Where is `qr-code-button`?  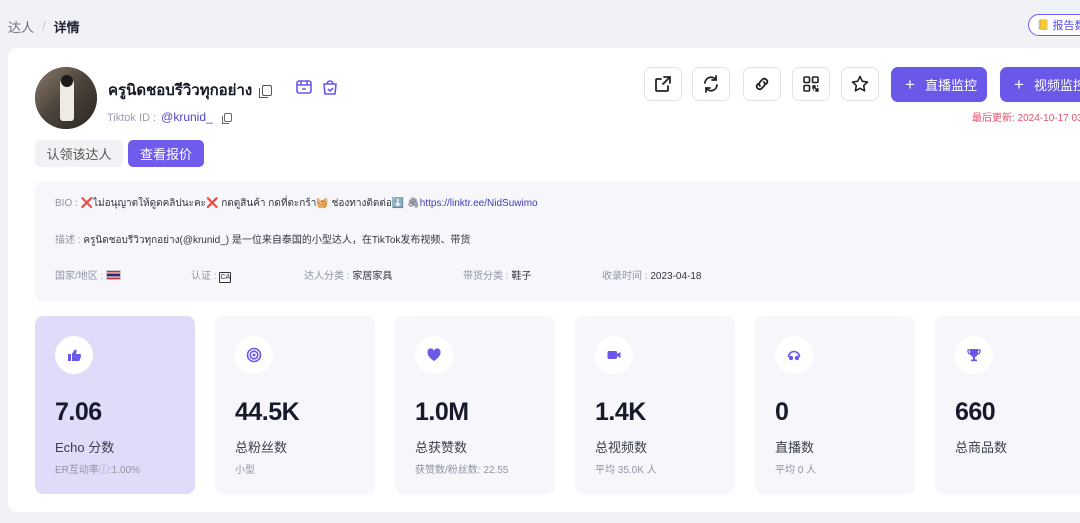
qr-code-button is located at coordinates (811, 84).